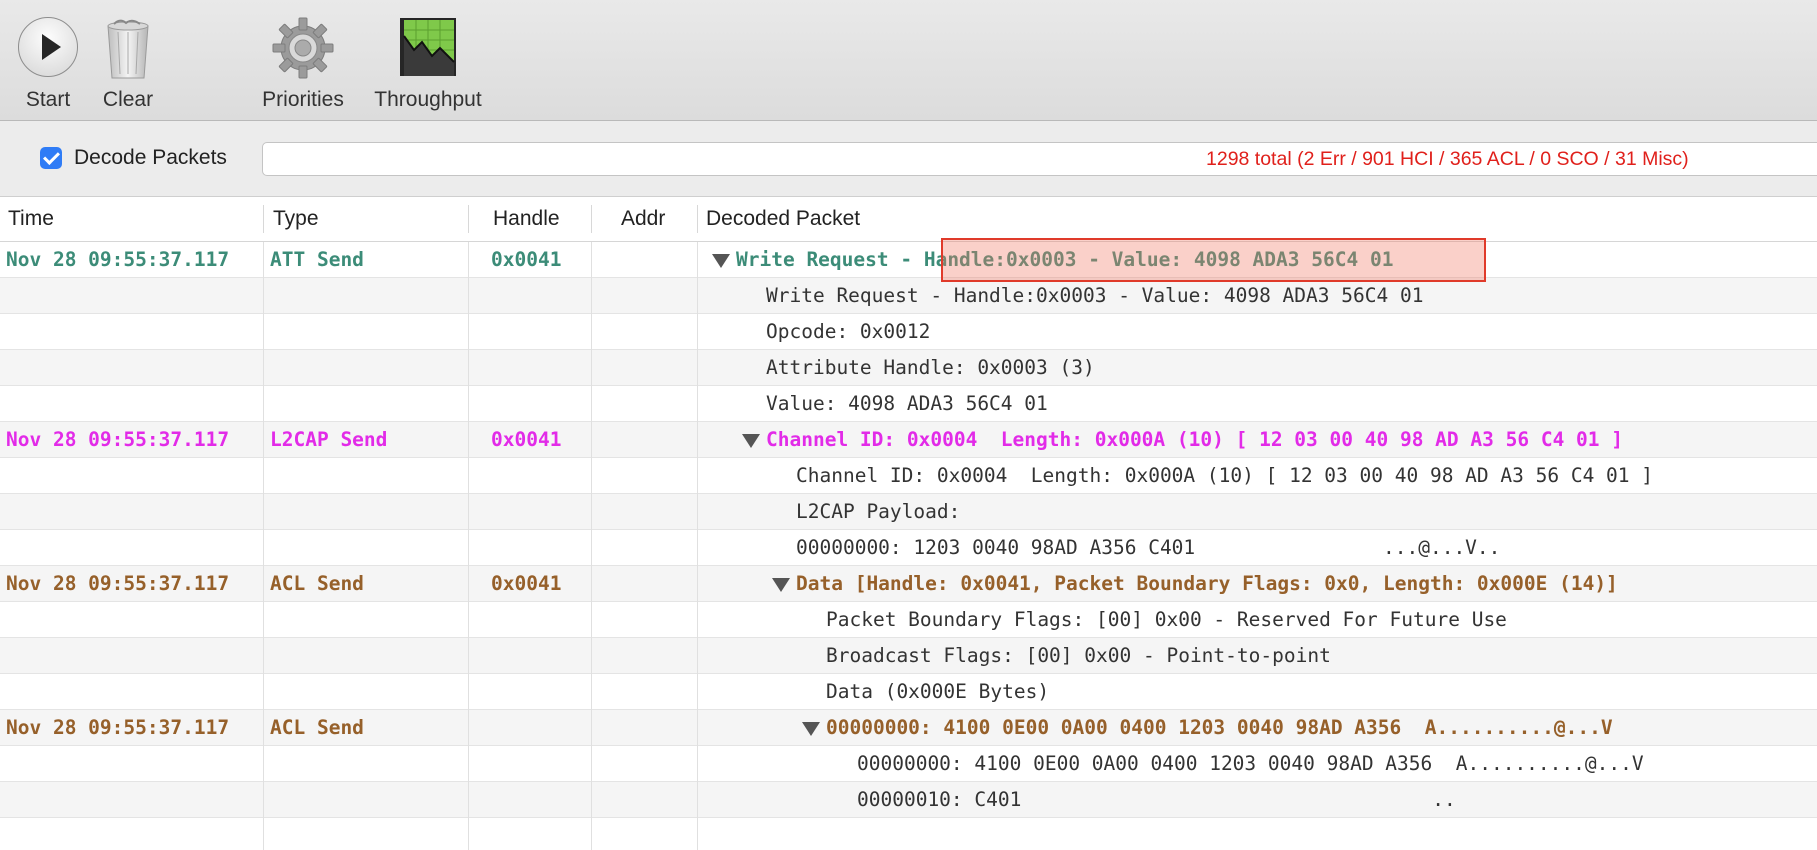  Describe the element at coordinates (428, 99) in the screenshot. I see `throughput-label: Throughput` at that location.